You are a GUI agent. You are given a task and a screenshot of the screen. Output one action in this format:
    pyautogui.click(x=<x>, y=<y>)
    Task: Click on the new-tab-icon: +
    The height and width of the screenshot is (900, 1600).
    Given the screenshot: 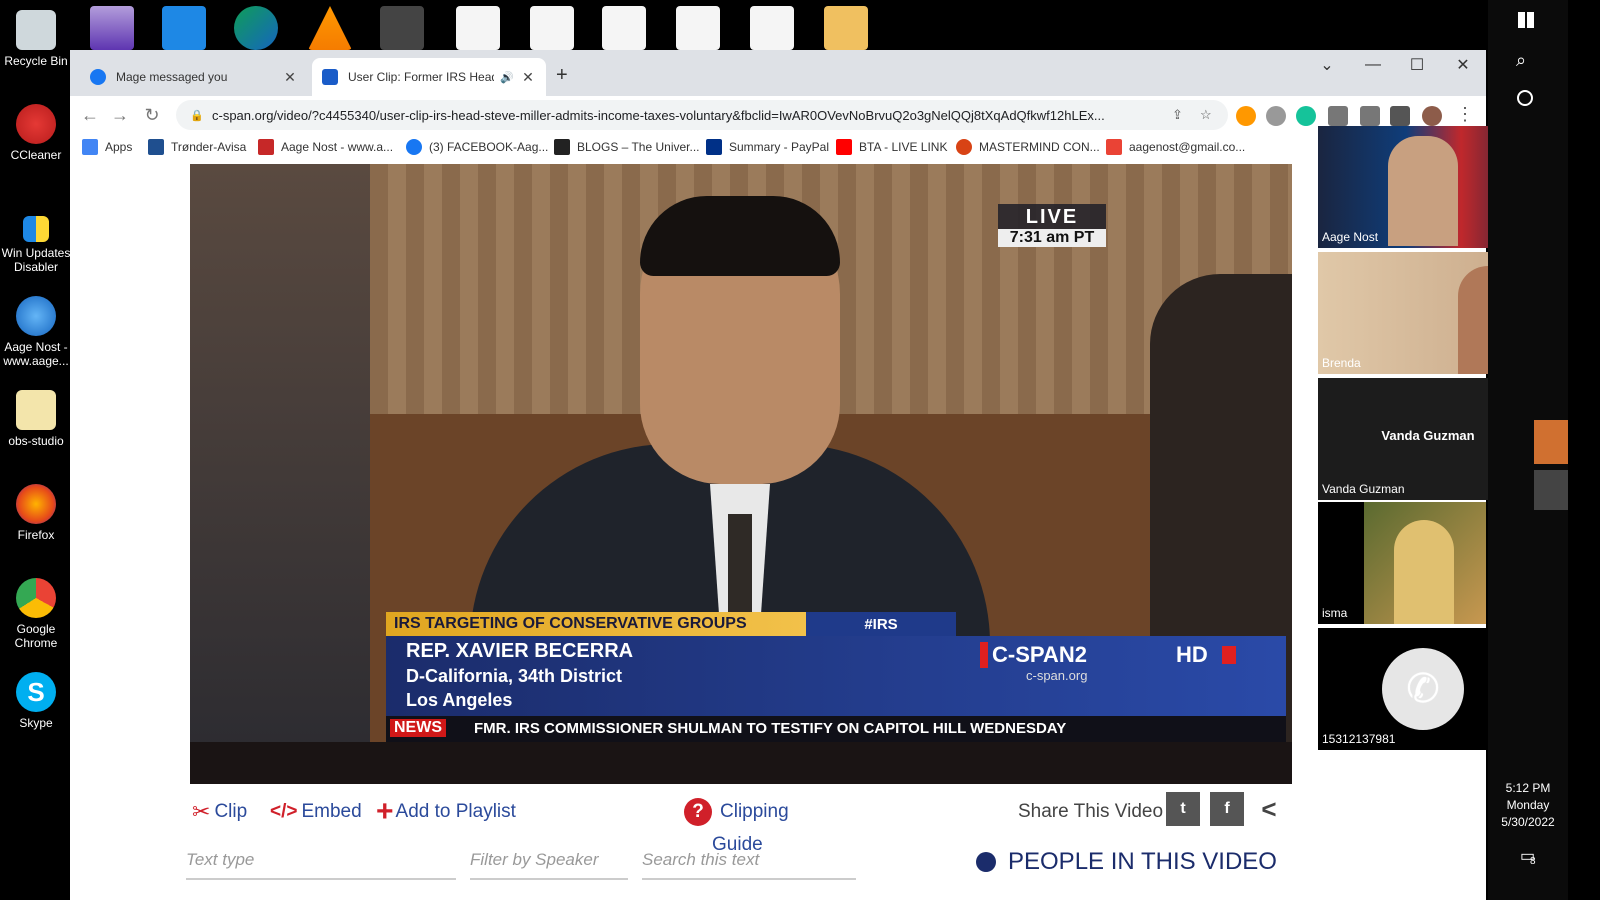 What is the action you would take?
    pyautogui.click(x=562, y=75)
    